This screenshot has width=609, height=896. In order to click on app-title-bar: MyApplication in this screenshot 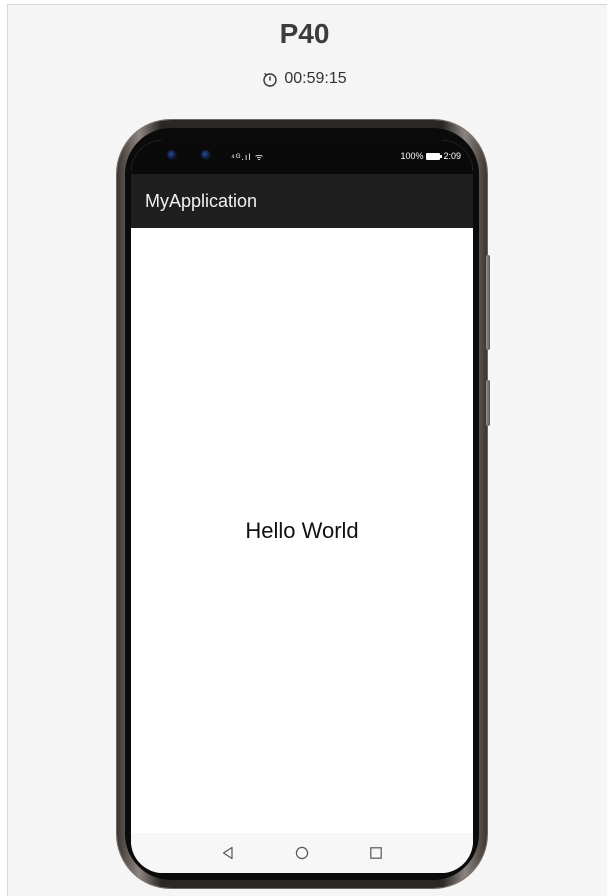, I will do `click(302, 201)`.